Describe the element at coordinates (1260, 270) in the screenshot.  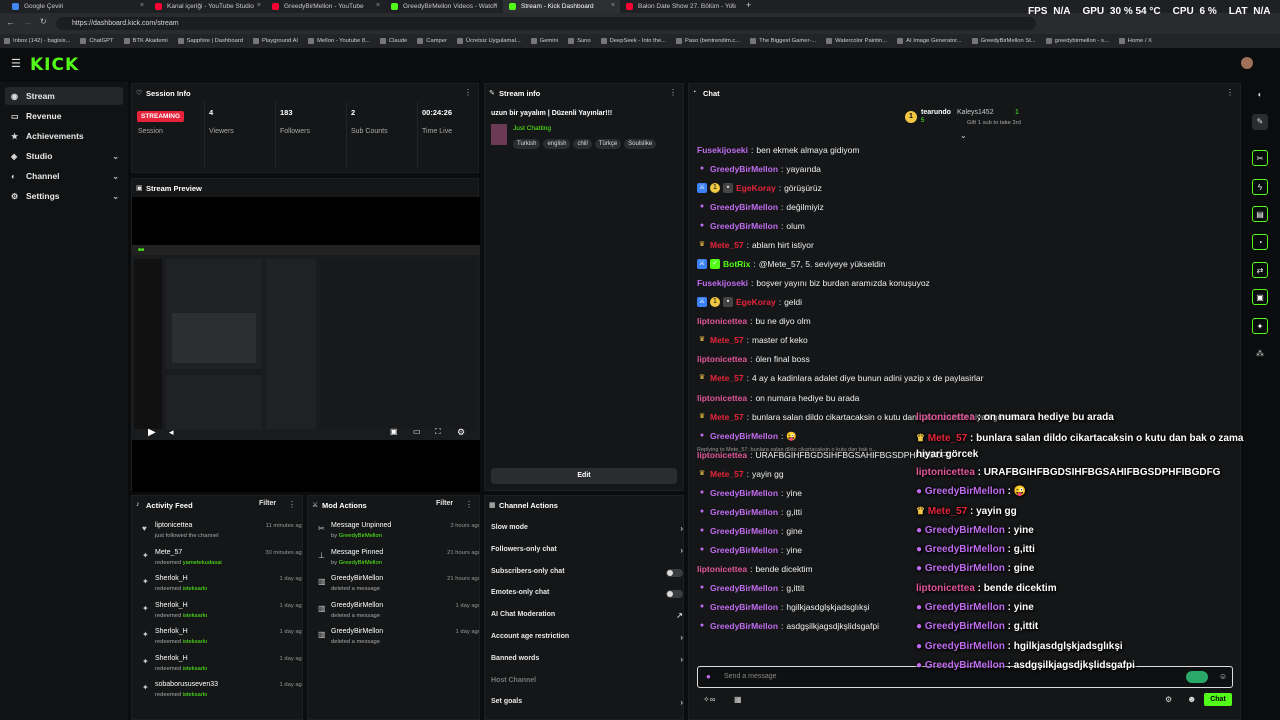
I see `raid-icon: ⇄` at that location.